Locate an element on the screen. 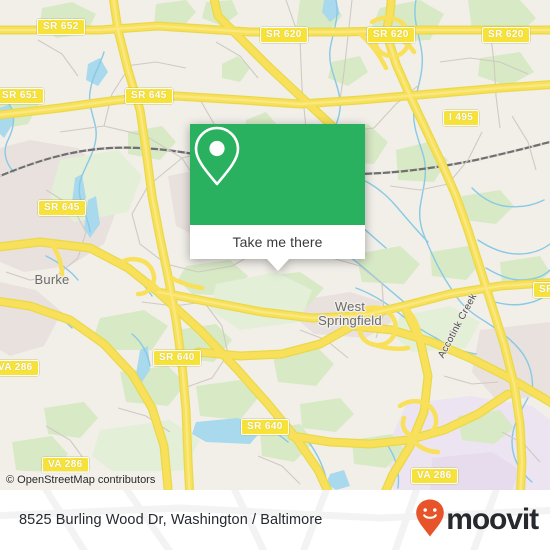 Image resolution: width=550 pixels, height=550 pixels. shield-sr-620-w: SR 620 is located at coordinates (284, 35).